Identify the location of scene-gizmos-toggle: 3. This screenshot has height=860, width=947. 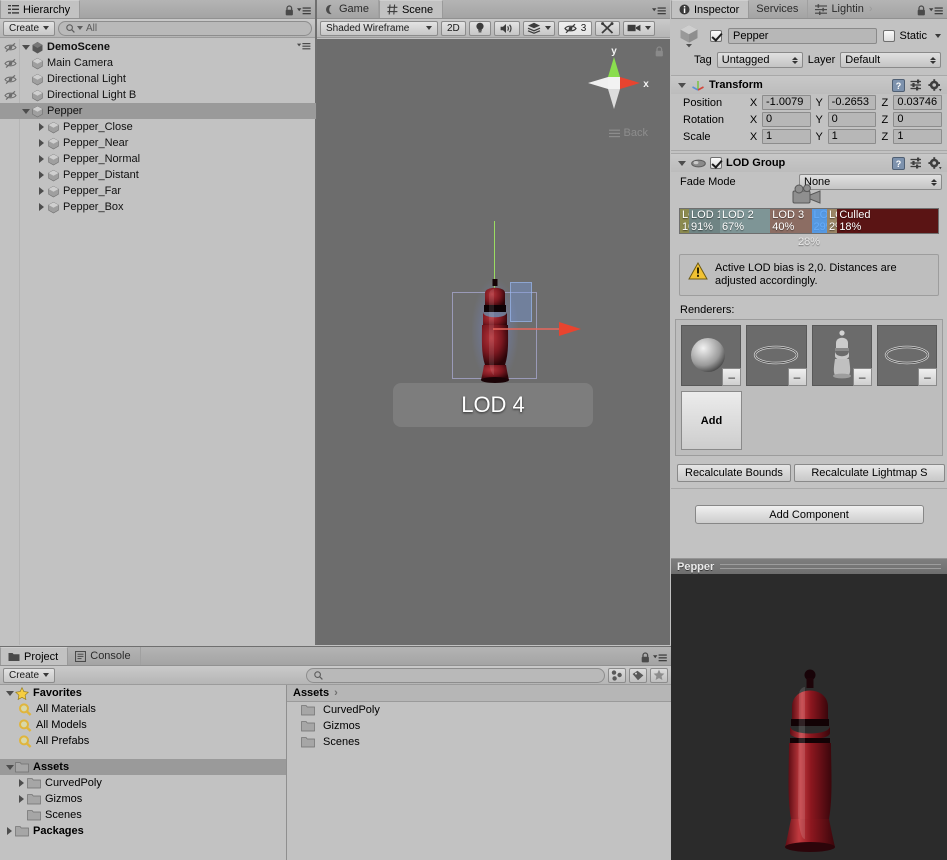
(575, 28).